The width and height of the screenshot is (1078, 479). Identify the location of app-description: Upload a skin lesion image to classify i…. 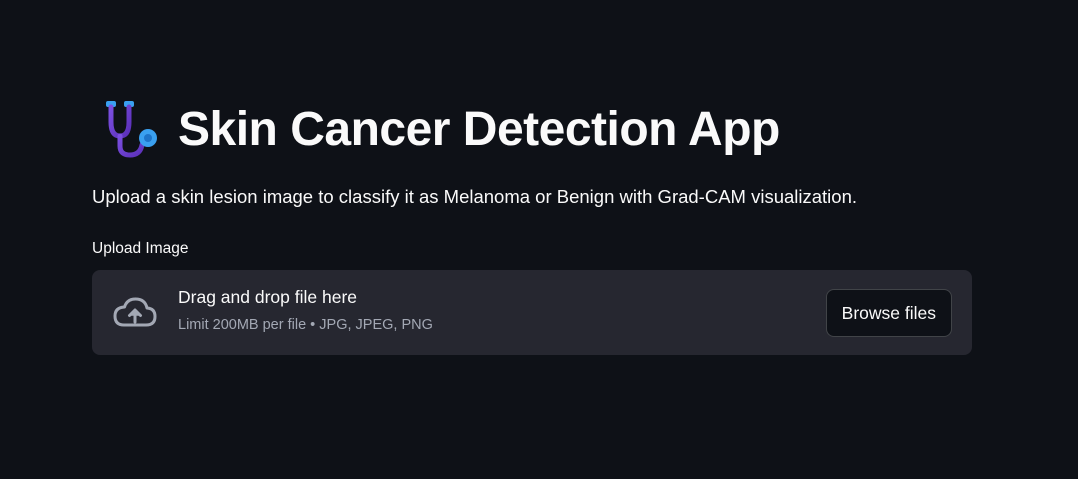
(475, 196).